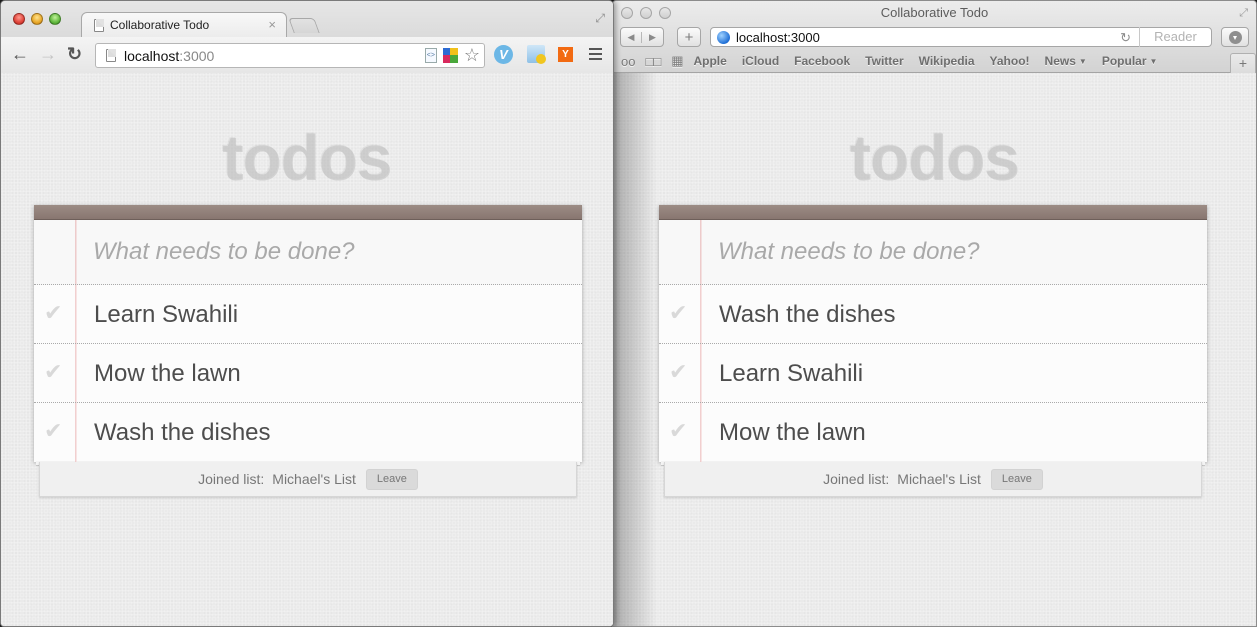  Describe the element at coordinates (160, 25) in the screenshot. I see `tab-title: Collaborative Todo` at that location.